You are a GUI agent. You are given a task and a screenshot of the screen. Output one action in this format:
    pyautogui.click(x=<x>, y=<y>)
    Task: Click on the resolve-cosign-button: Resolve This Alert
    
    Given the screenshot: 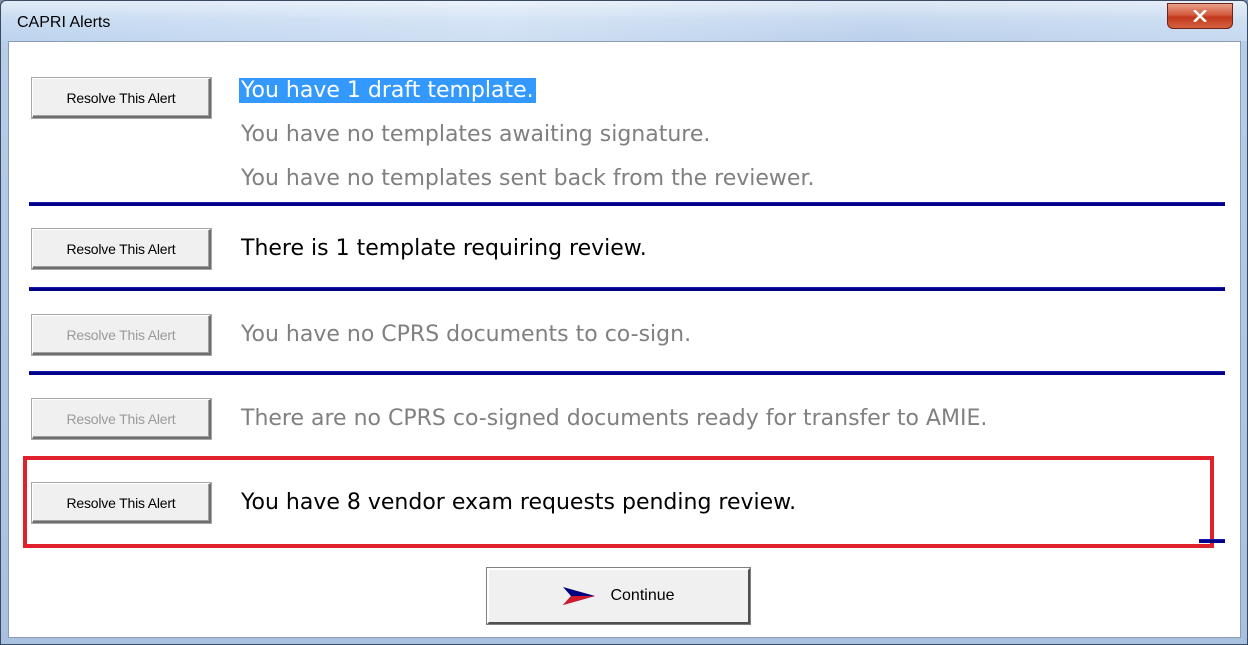 What is the action you would take?
    pyautogui.click(x=121, y=335)
    